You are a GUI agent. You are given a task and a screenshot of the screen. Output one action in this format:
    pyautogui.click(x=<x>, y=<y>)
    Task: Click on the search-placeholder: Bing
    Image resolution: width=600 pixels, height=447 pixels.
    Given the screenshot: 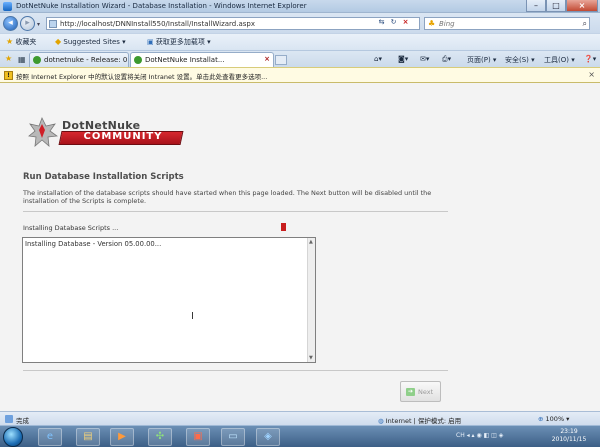 What is the action you would take?
    pyautogui.click(x=447, y=24)
    